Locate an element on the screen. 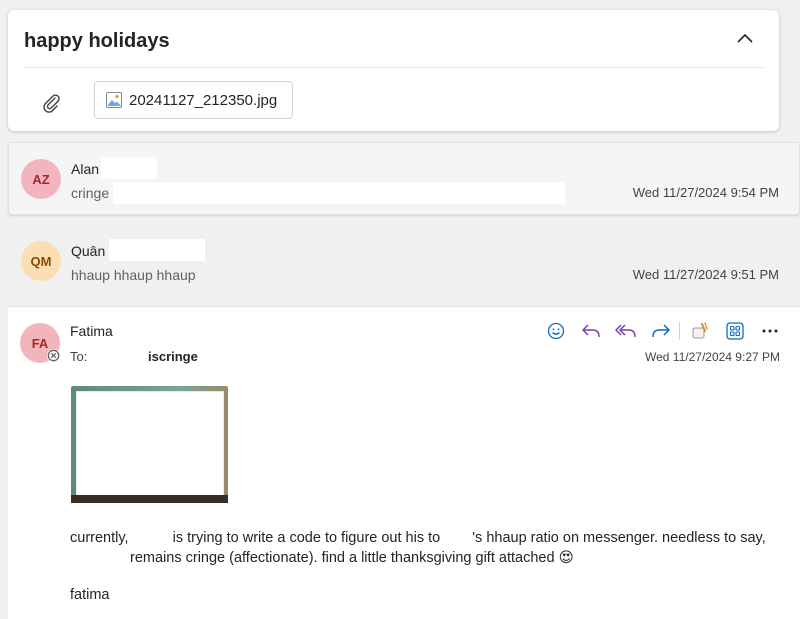 Image resolution: width=800 pixels, height=619 pixels. apps-button is located at coordinates (735, 331).